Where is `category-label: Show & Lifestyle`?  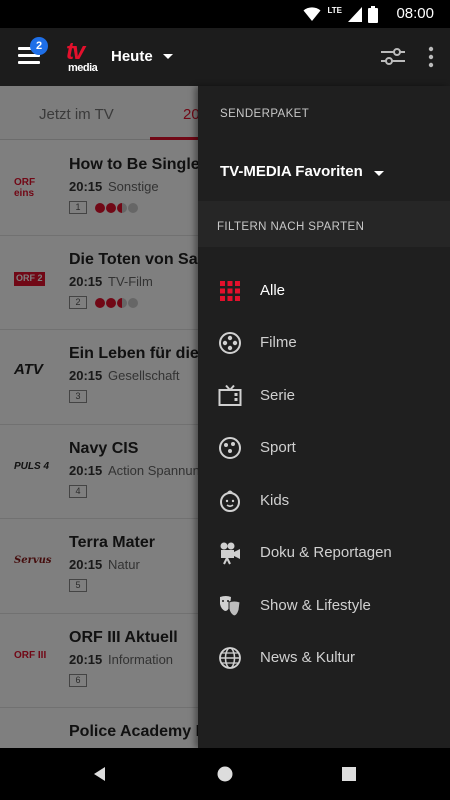 category-label: Show & Lifestyle is located at coordinates (315, 605).